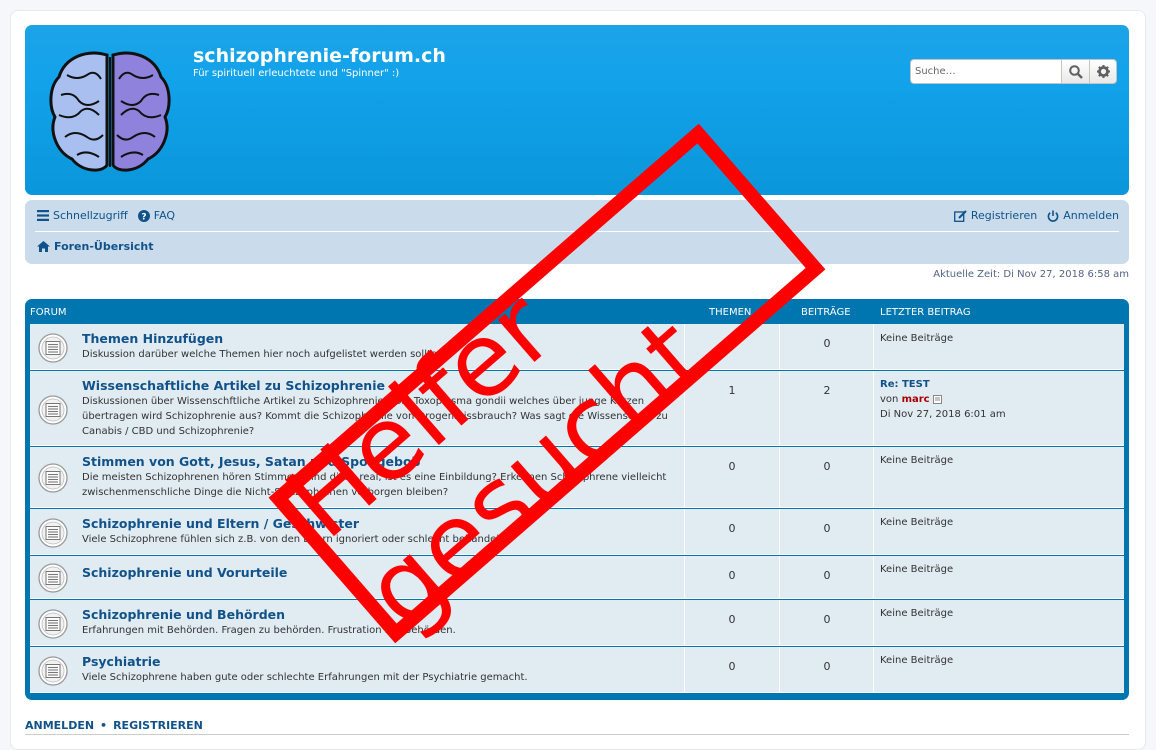 This screenshot has height=750, width=1156. What do you see at coordinates (1004, 215) in the screenshot?
I see `register-label: Registrieren` at bounding box center [1004, 215].